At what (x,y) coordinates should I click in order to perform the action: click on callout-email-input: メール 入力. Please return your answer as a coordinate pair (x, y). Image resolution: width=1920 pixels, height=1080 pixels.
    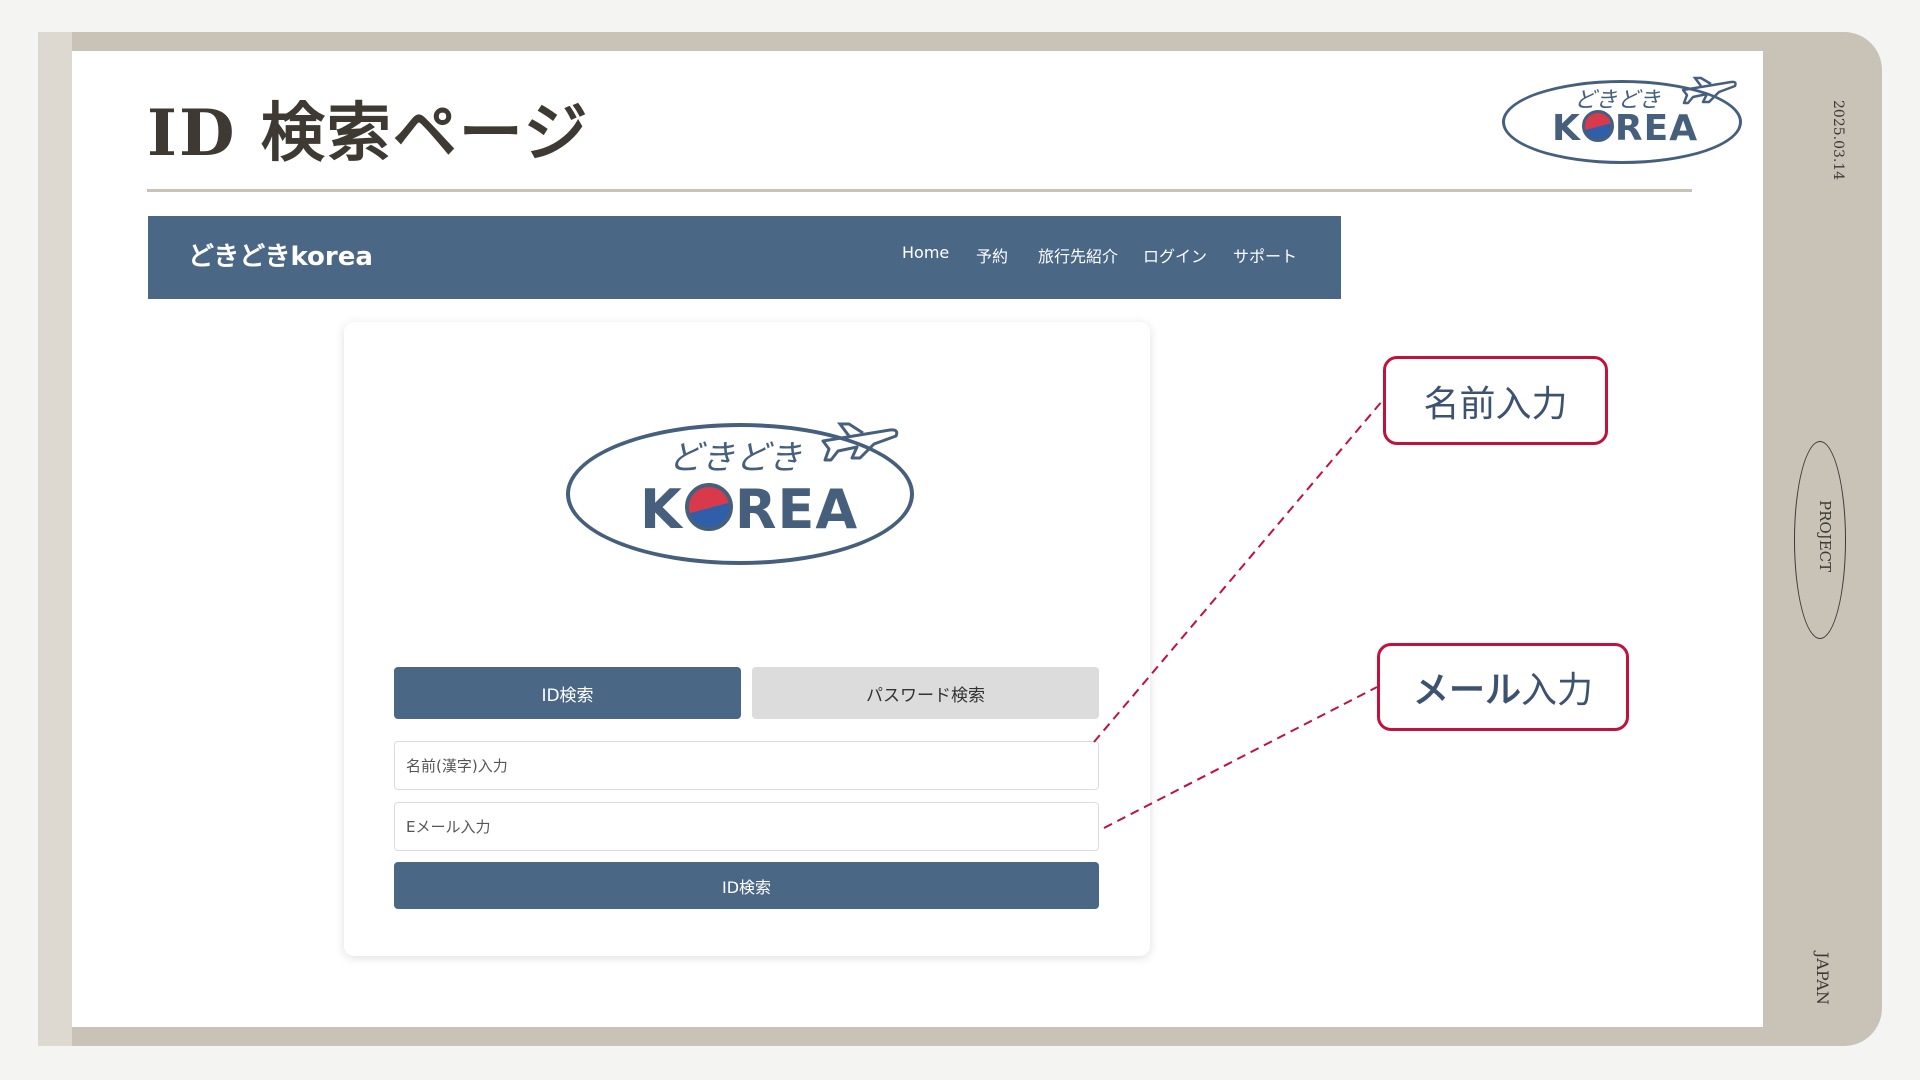
    Looking at the image, I should click on (1503, 687).